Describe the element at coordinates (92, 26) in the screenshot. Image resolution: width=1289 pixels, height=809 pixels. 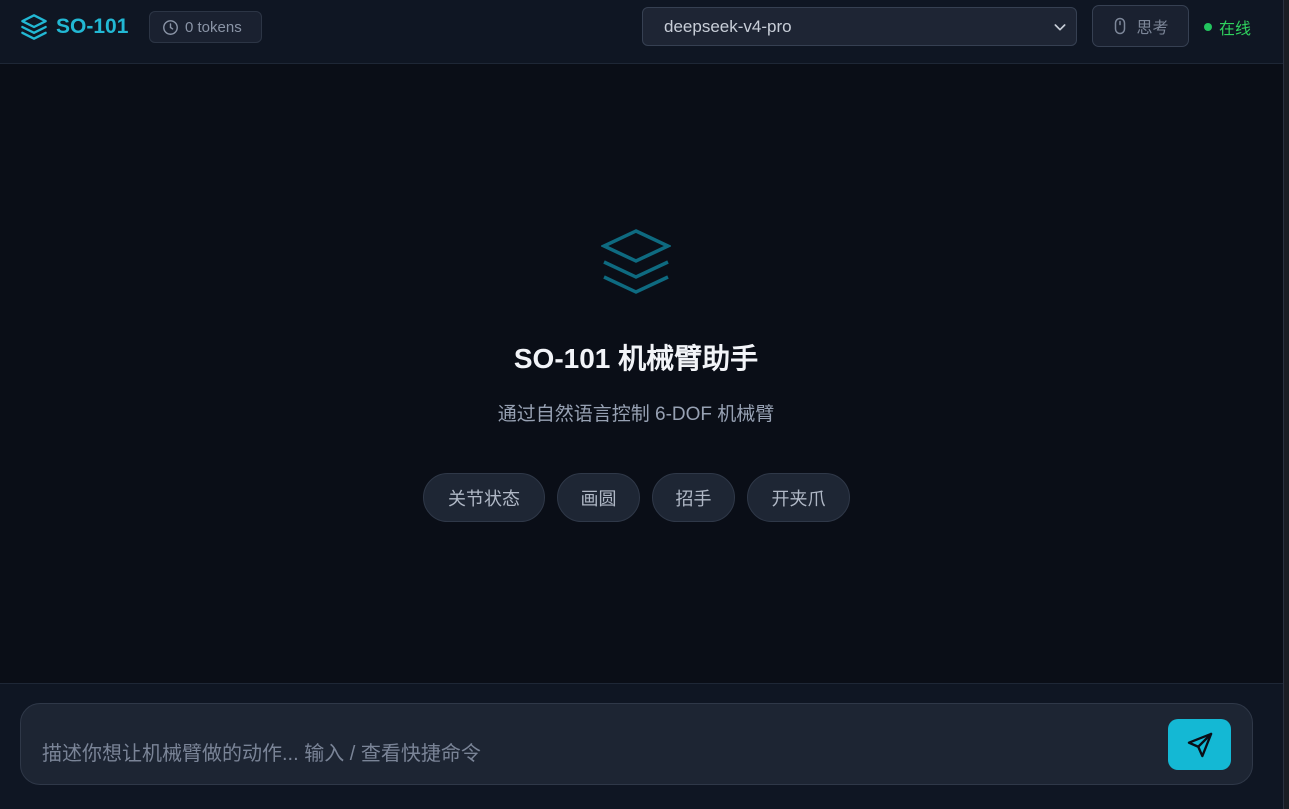
I see `brand-name: SO-101` at that location.